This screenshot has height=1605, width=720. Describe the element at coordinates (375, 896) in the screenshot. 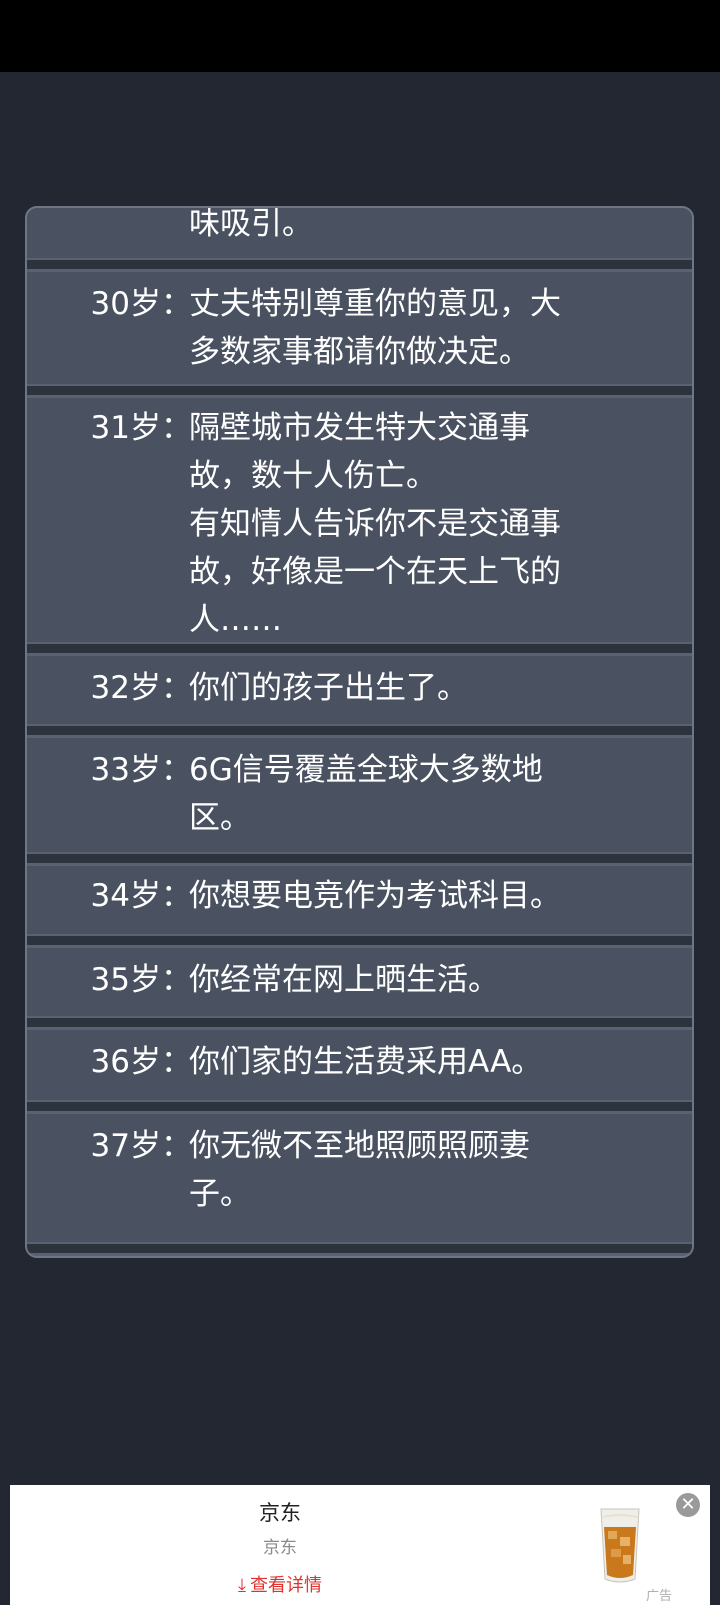

I see `event-text: 你想要电竞作为考试科目。` at that location.